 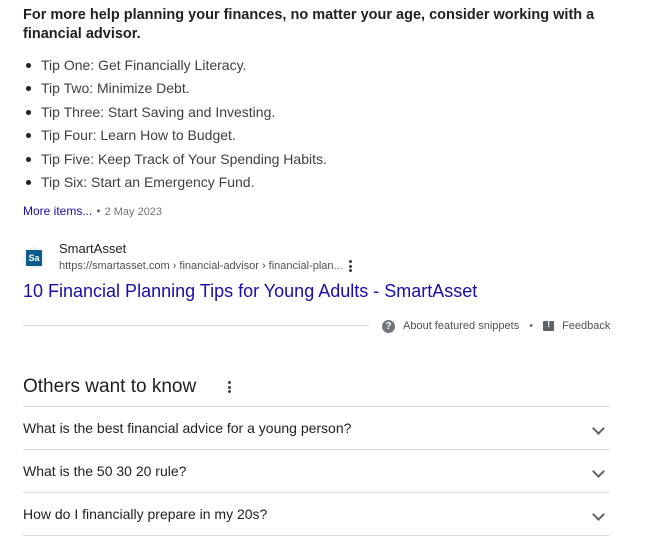 What do you see at coordinates (388, 326) in the screenshot?
I see `help-circle-icon: ?` at bounding box center [388, 326].